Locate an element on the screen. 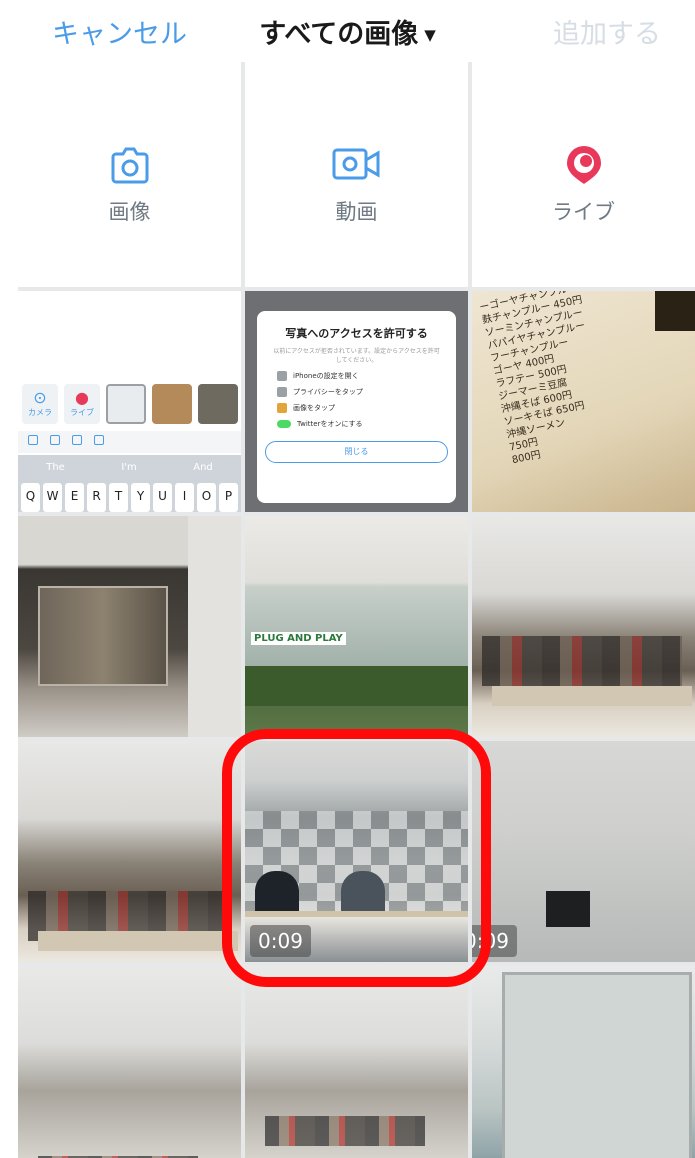  option-video: 動画 is located at coordinates (356, 174).